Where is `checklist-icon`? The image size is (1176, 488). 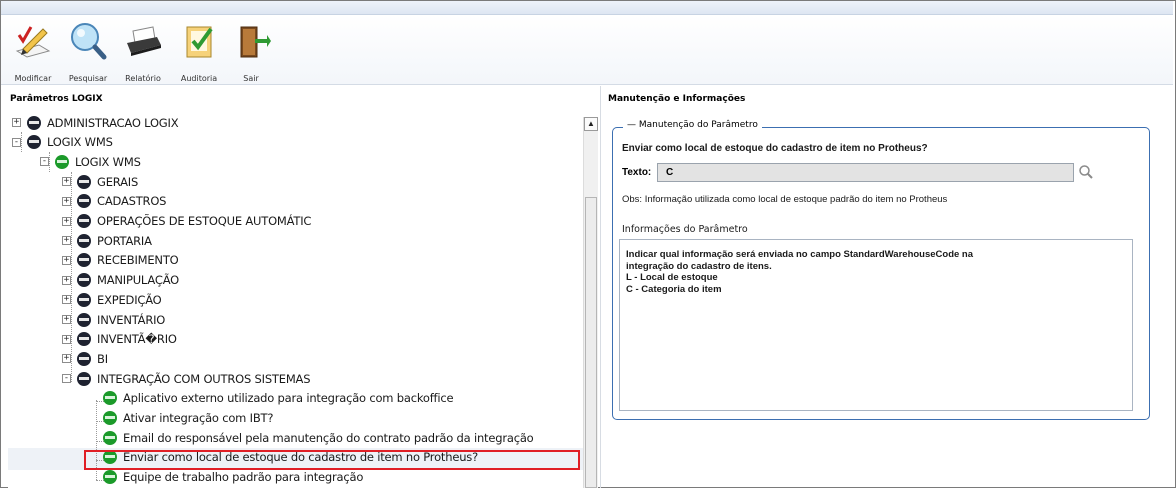 checklist-icon is located at coordinates (199, 42).